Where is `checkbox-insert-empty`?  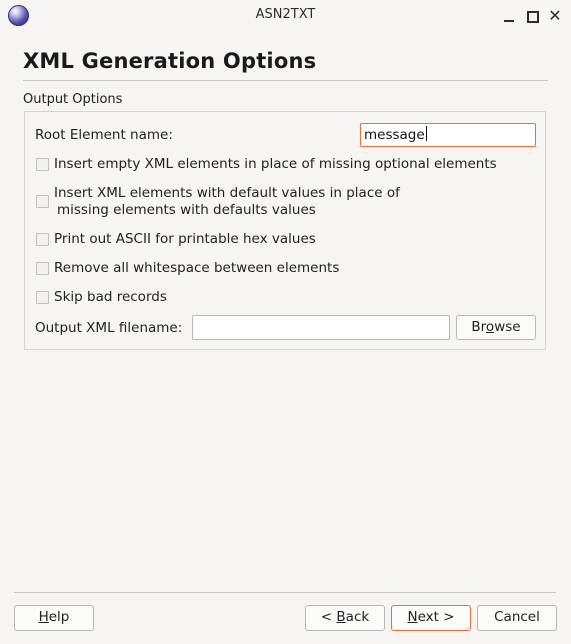 checkbox-insert-empty is located at coordinates (42, 164).